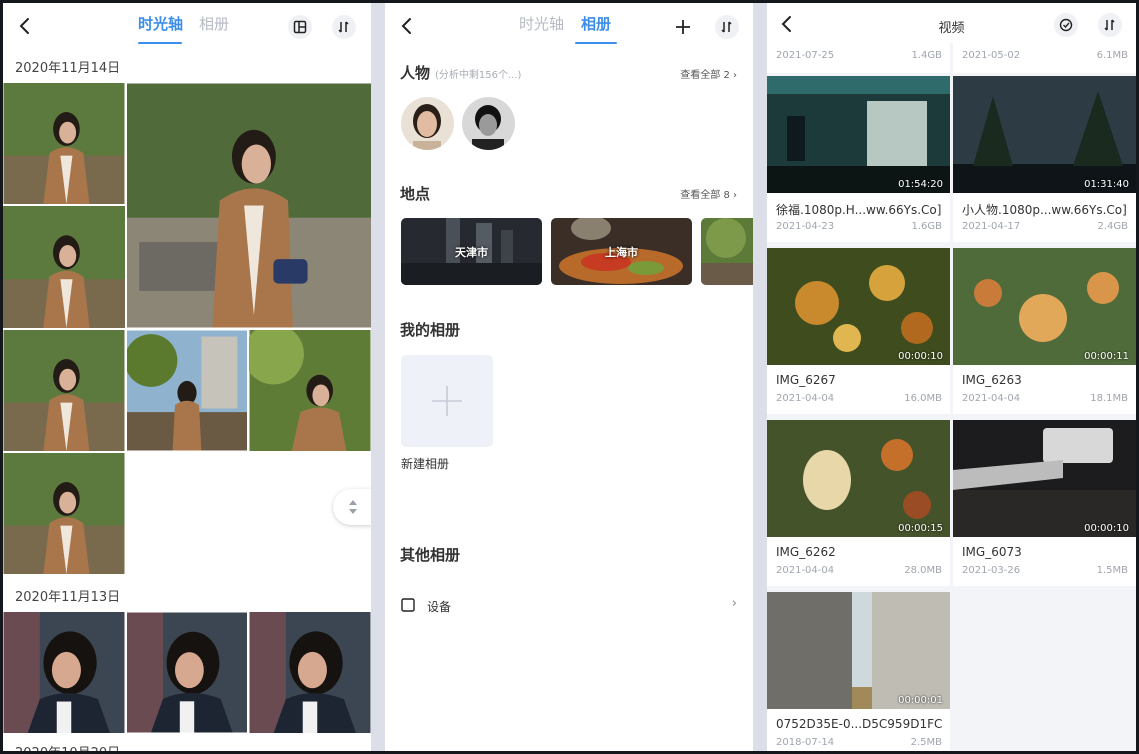  What do you see at coordinates (1044, 134) in the screenshot?
I see `video-thumbnail: 01:31:40` at bounding box center [1044, 134].